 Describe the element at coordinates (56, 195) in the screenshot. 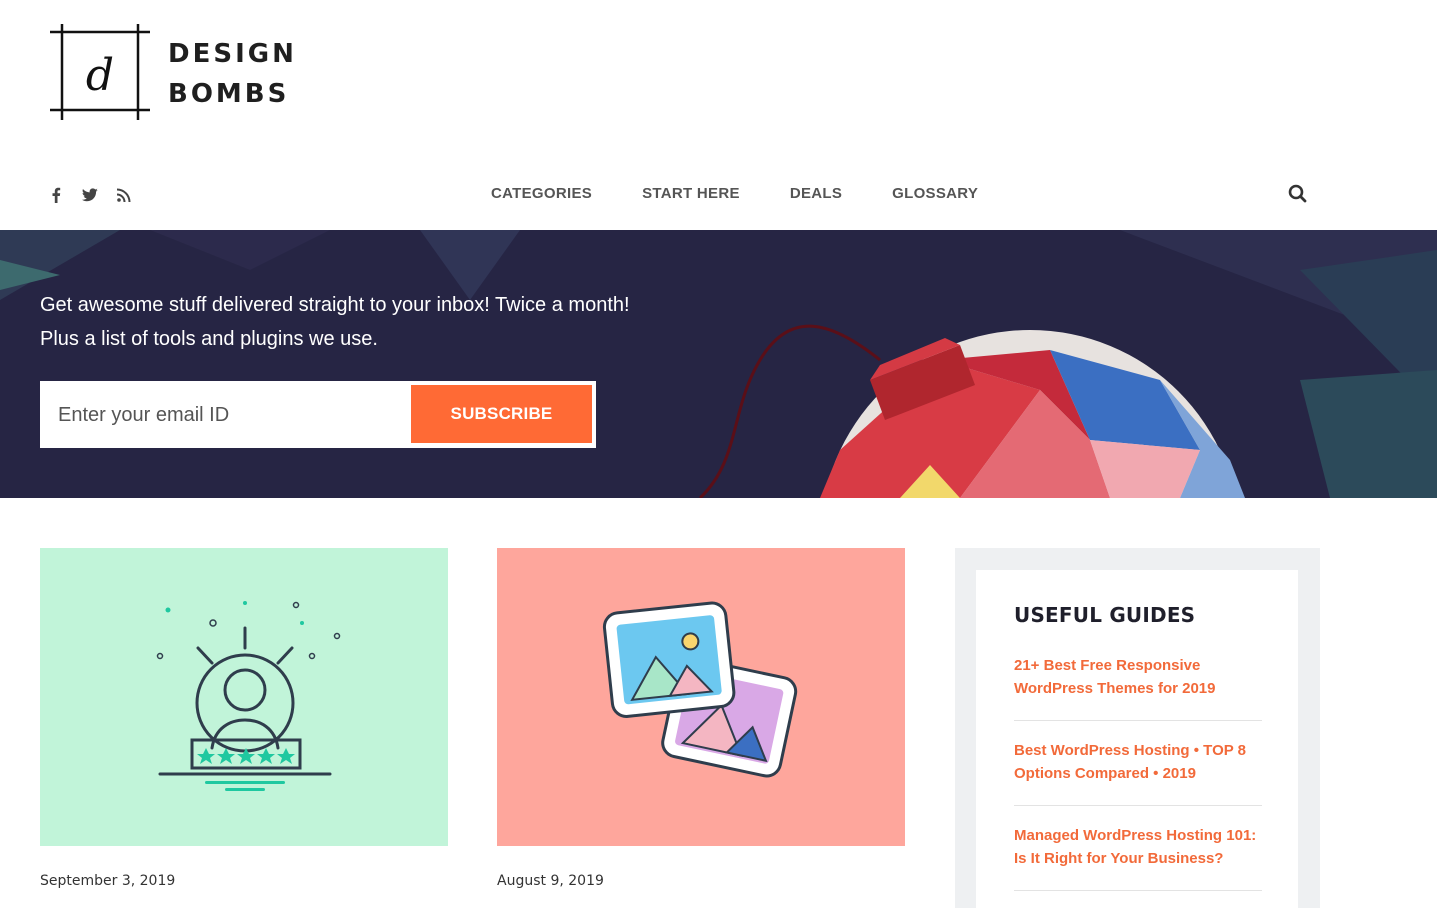

I see `facebook-icon` at that location.